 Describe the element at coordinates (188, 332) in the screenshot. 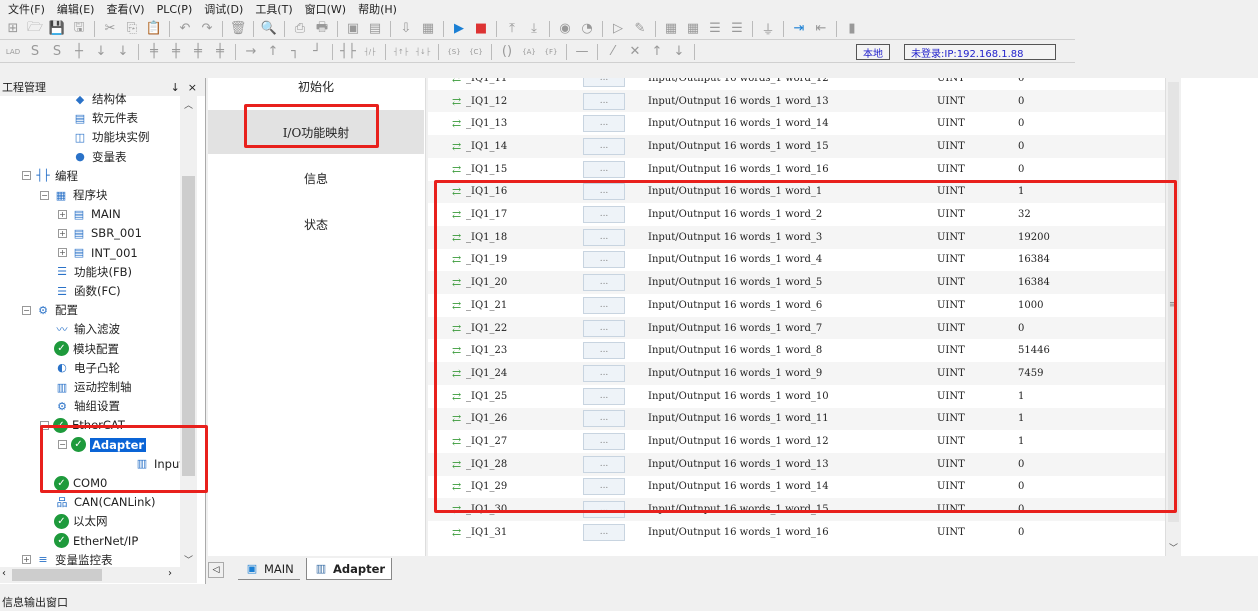

I see `tree-vertical-scrollbar: ︿ ﹀` at that location.